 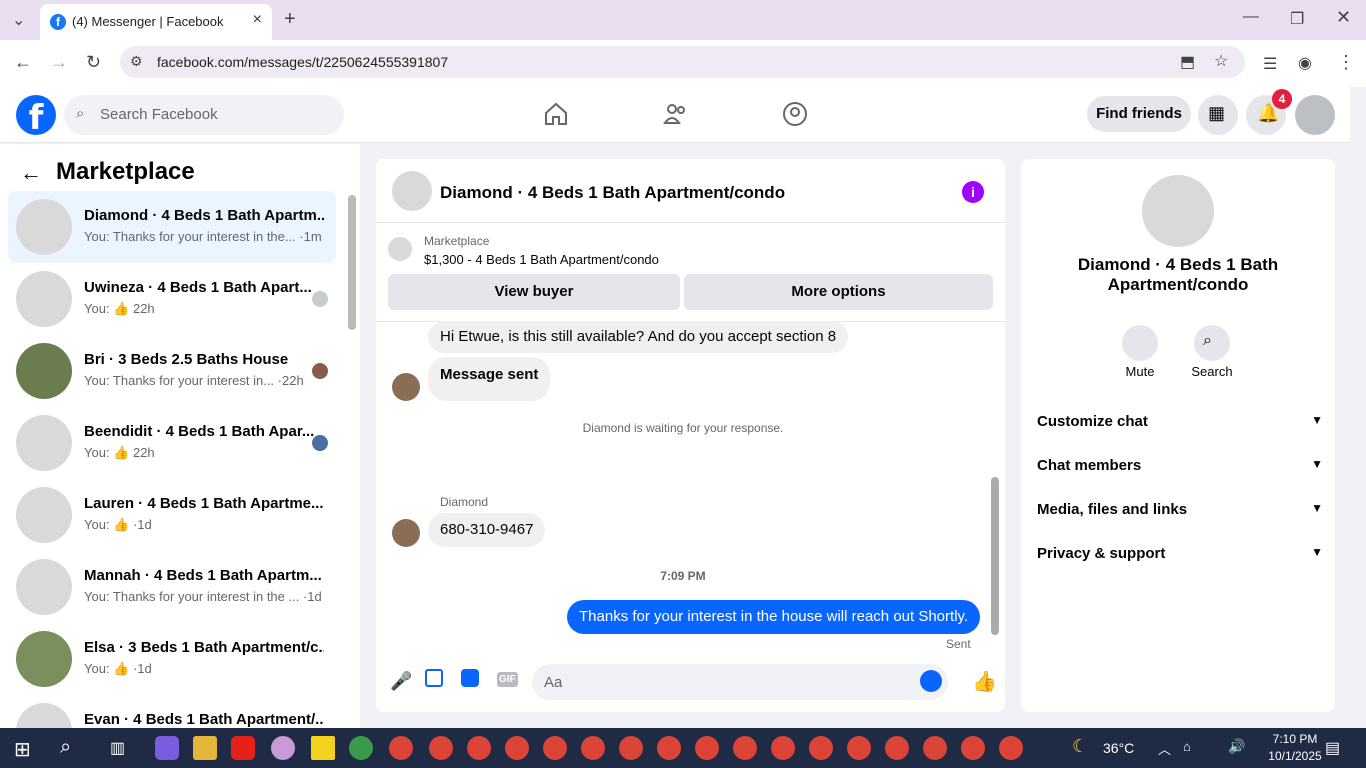 What do you see at coordinates (1178, 211) in the screenshot?
I see `profile-picture` at bounding box center [1178, 211].